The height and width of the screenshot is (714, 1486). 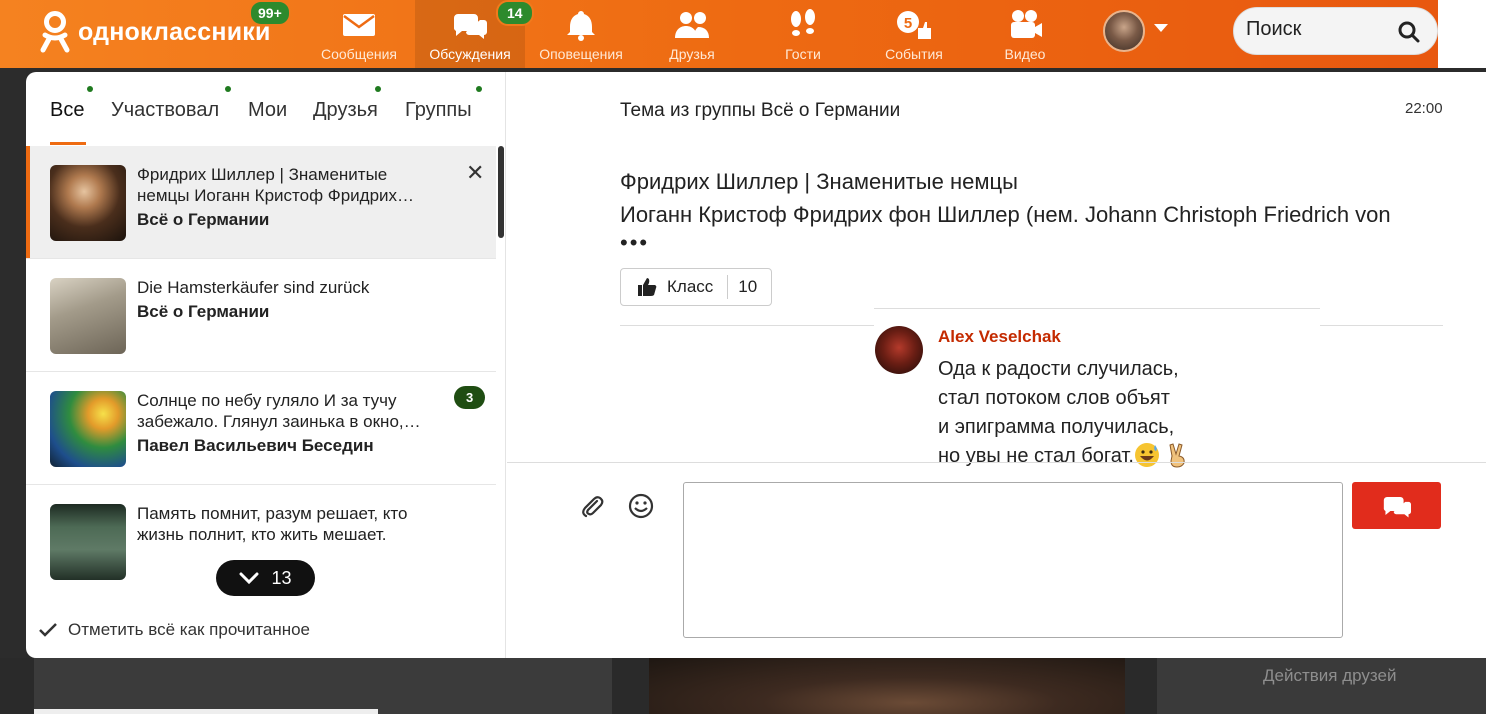 I want to click on tab-groups: Группы, so click(x=438, y=110).